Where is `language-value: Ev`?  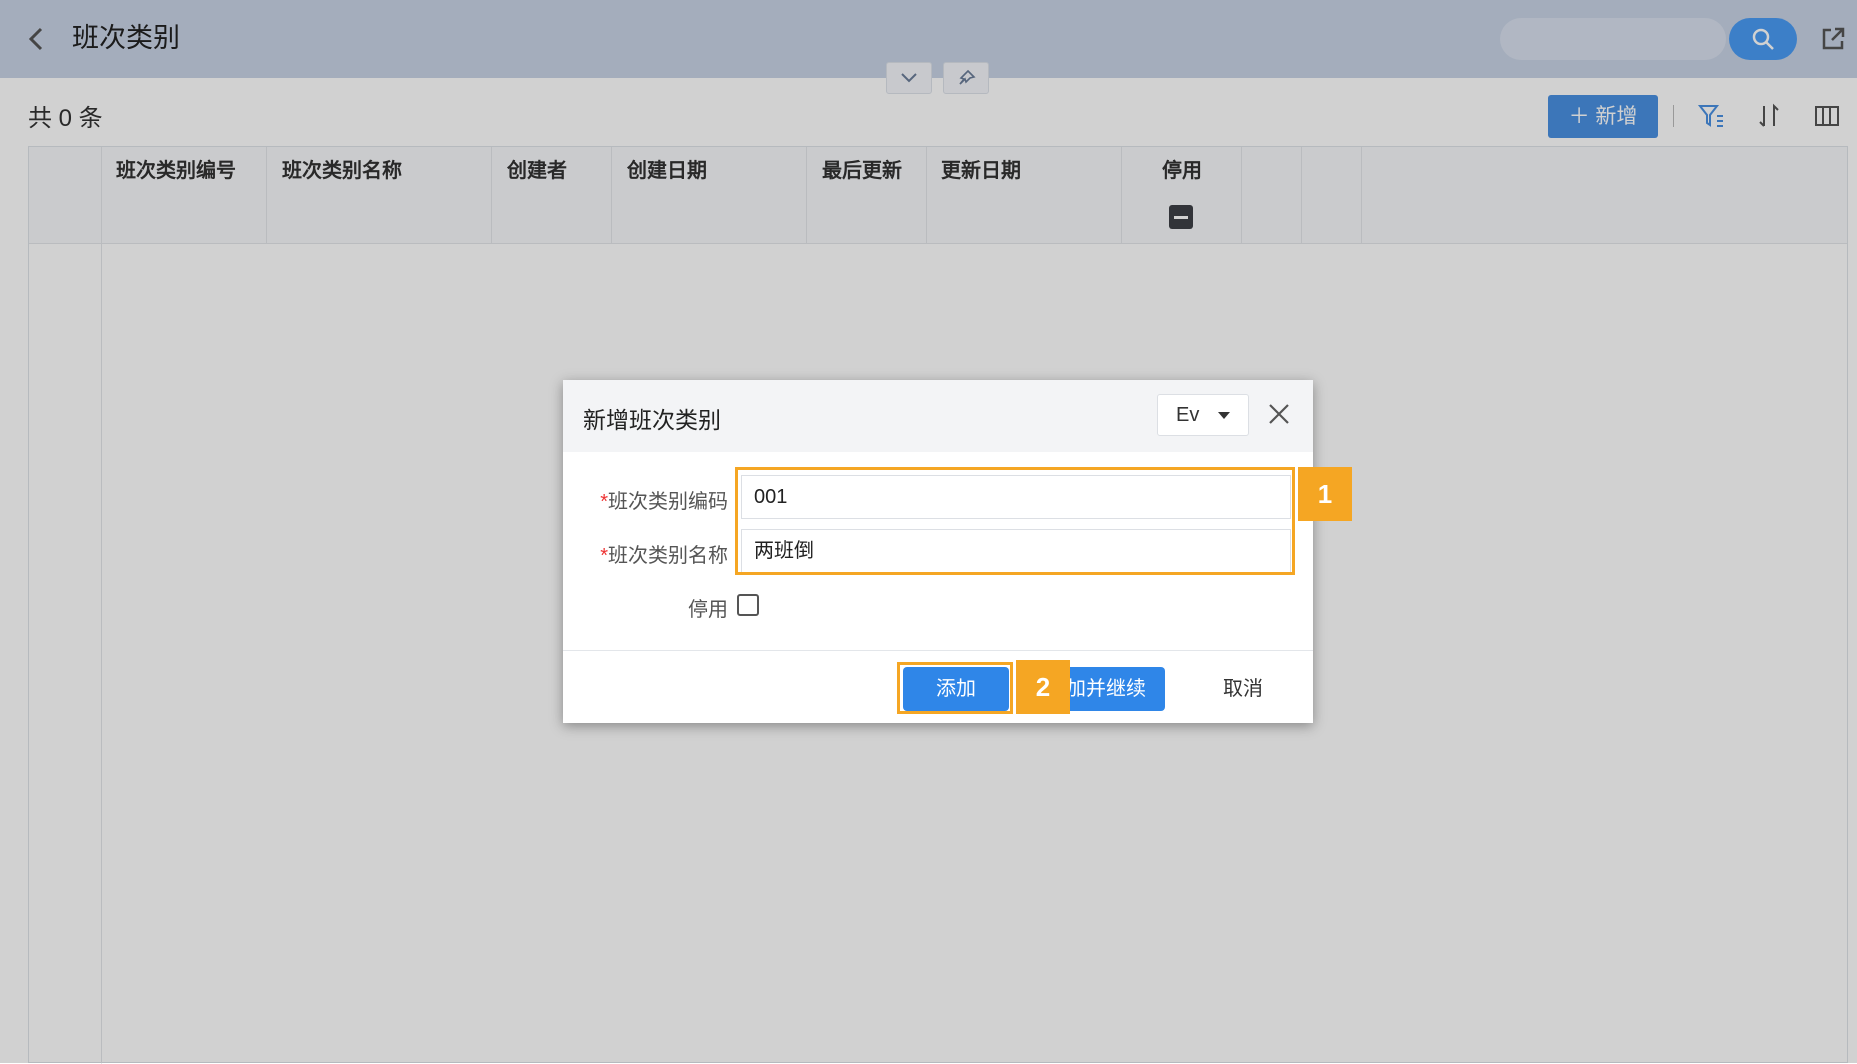
language-value: Ev is located at coordinates (1188, 415).